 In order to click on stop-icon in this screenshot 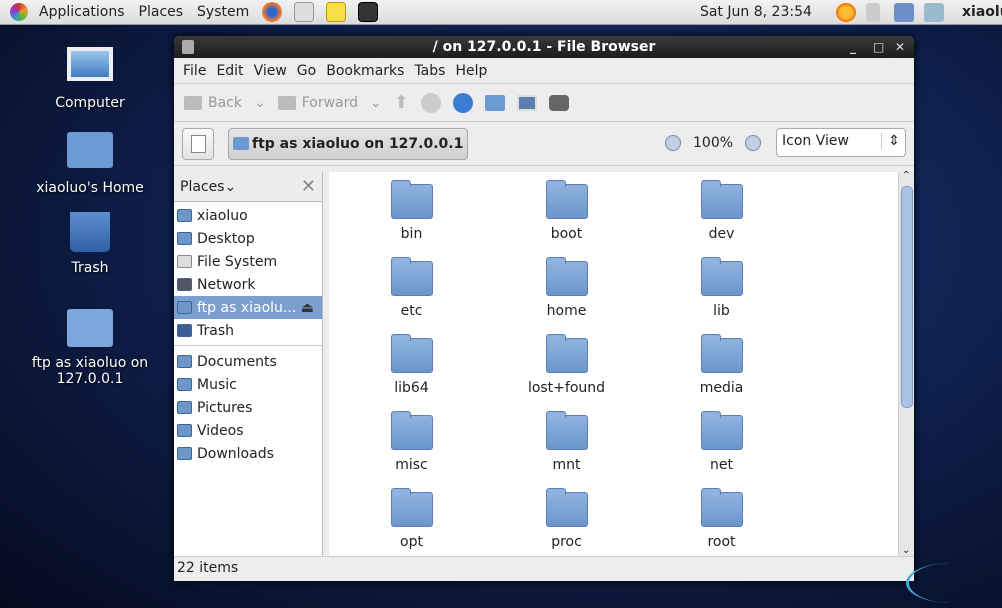, I will do `click(430, 102)`.